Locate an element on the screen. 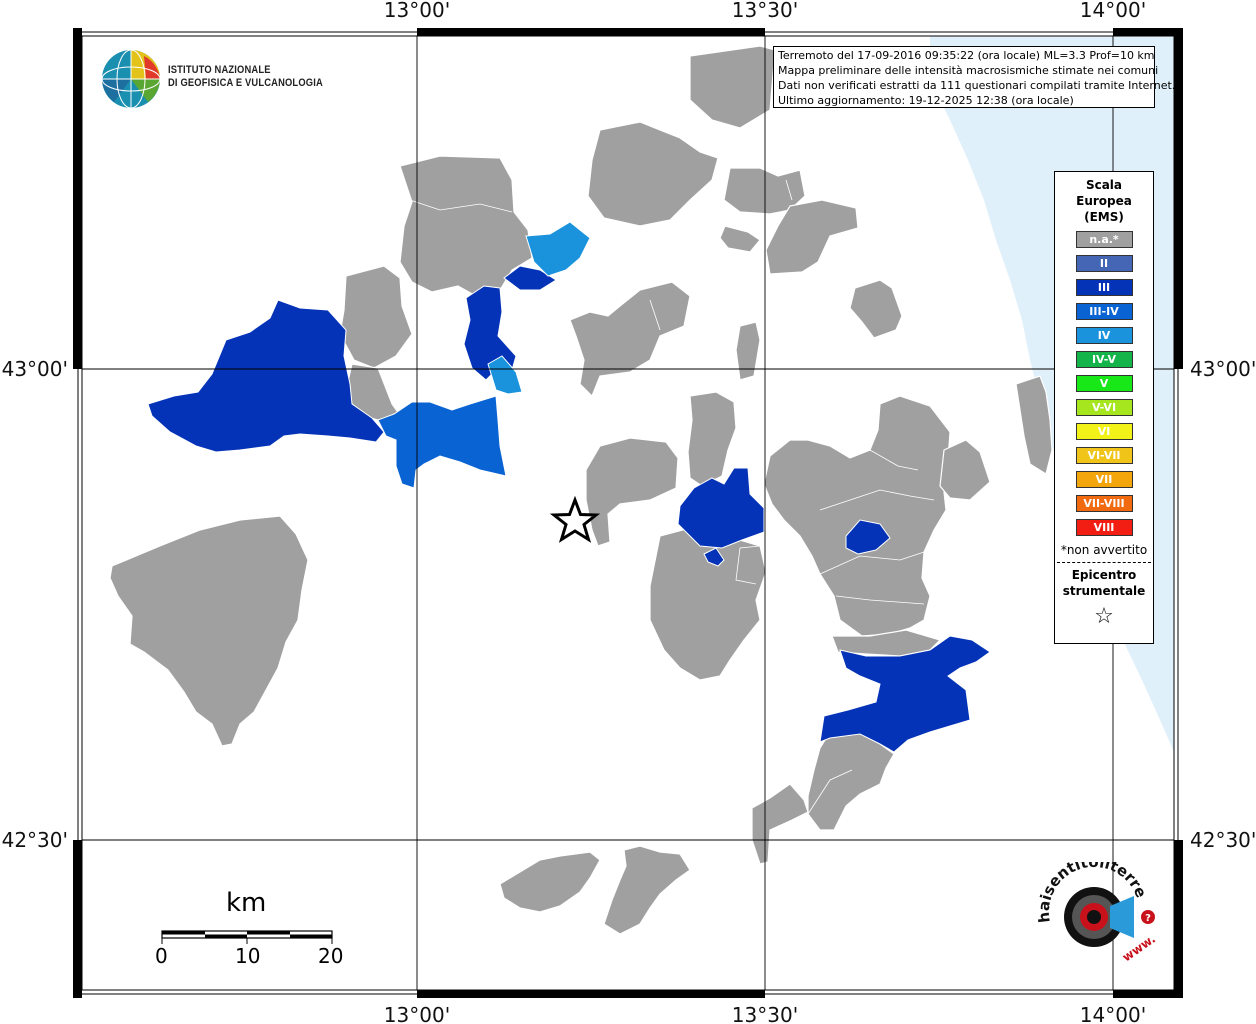  lat-label-left-2: 42°30' is located at coordinates (35, 840).